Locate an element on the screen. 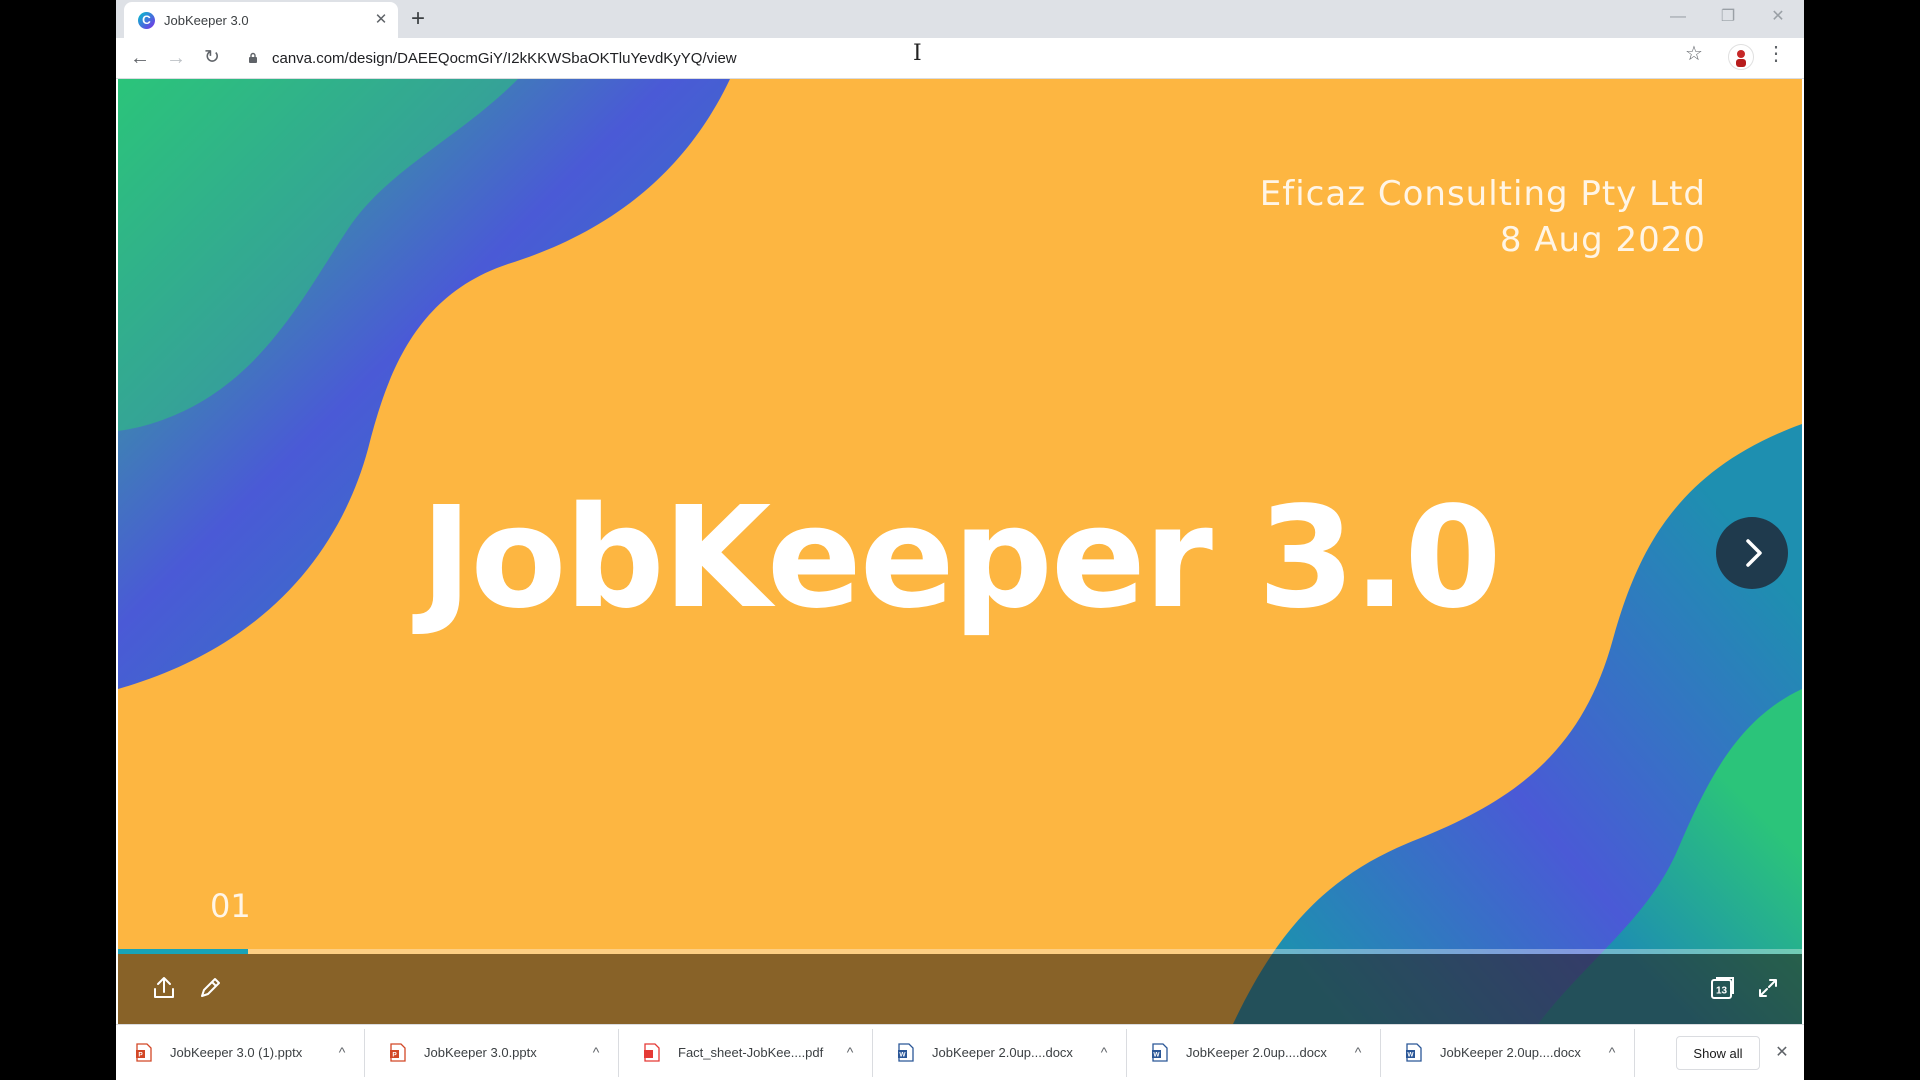 This screenshot has width=1920, height=1080. slide-number: 01 is located at coordinates (230, 906).